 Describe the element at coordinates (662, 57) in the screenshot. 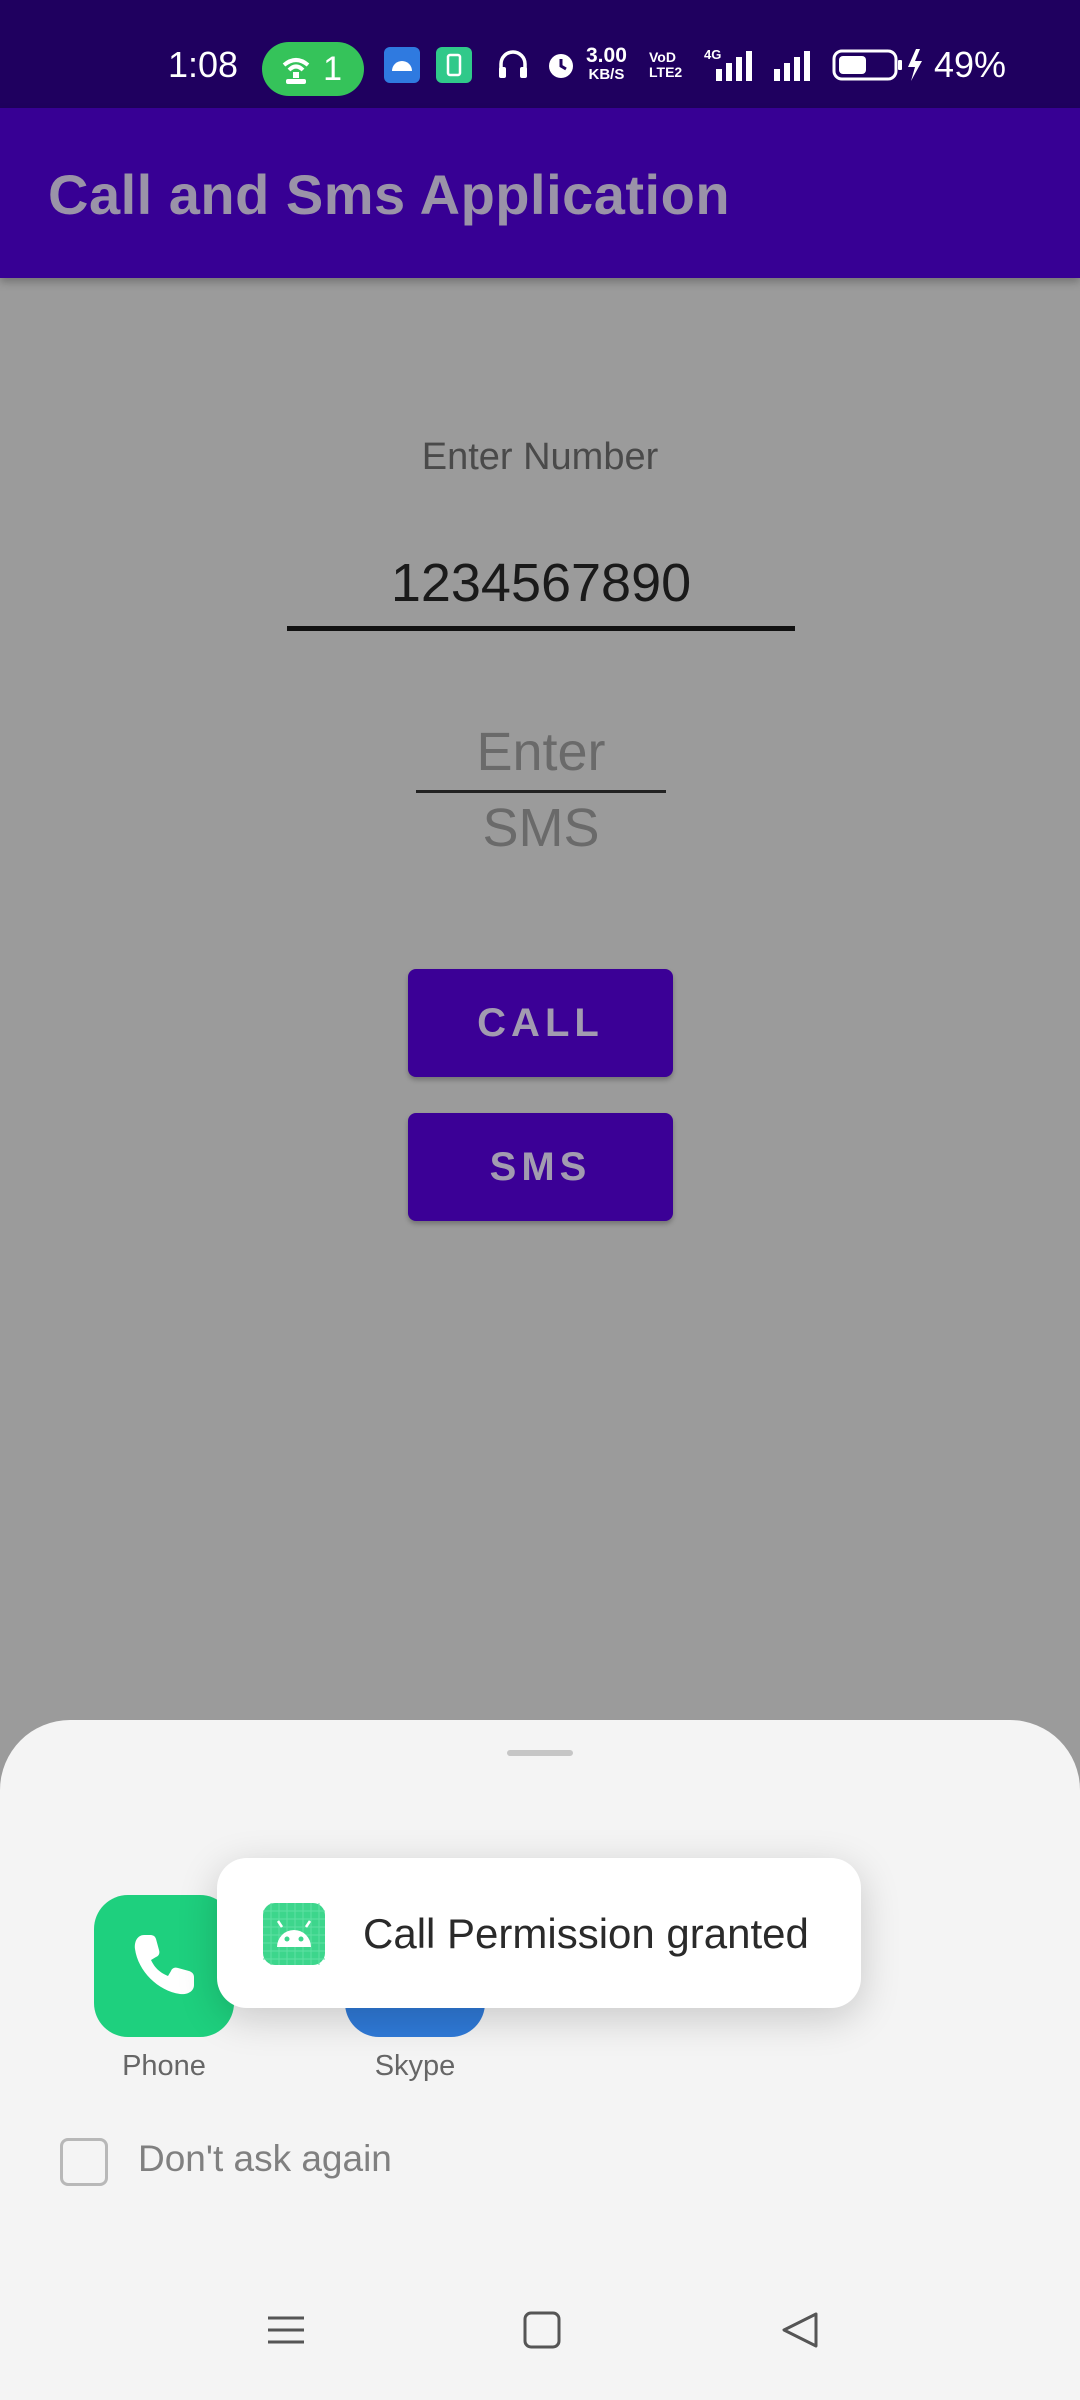

I see `volte-top: VoD` at that location.